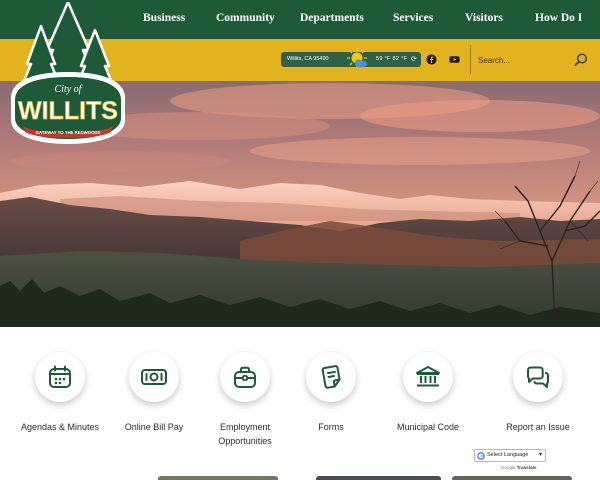  What do you see at coordinates (60, 427) in the screenshot?
I see `quick-link-label: Agendas & Minutes` at bounding box center [60, 427].